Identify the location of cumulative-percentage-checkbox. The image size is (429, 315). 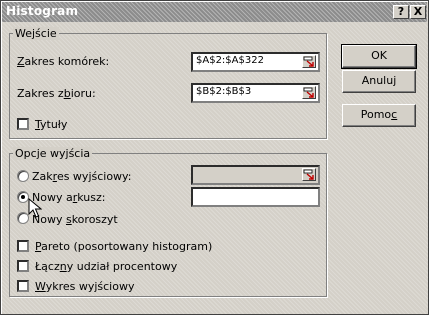
(23, 266).